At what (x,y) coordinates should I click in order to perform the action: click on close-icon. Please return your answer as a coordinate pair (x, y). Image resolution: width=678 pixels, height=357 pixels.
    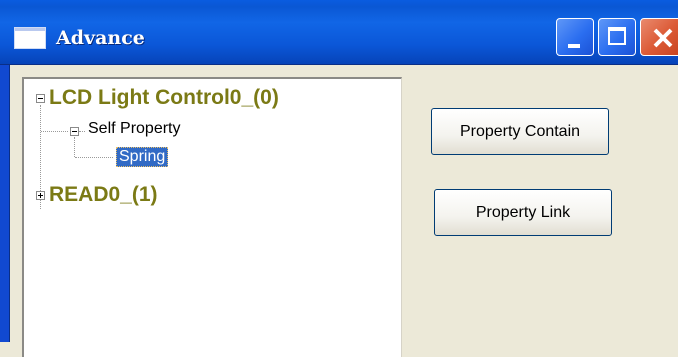
    Looking at the image, I should click on (663, 38).